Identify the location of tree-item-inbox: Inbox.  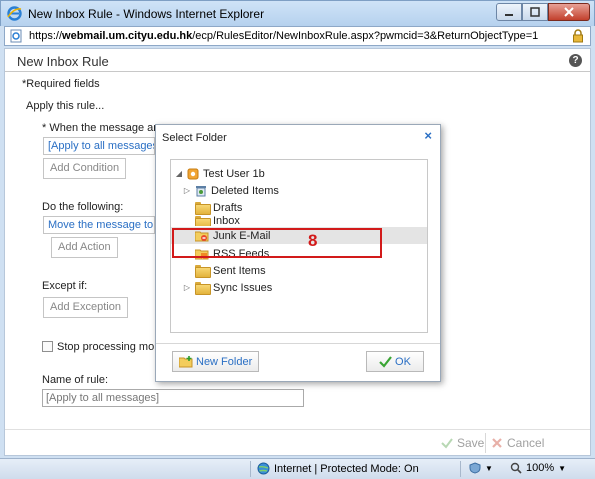
(217, 221).